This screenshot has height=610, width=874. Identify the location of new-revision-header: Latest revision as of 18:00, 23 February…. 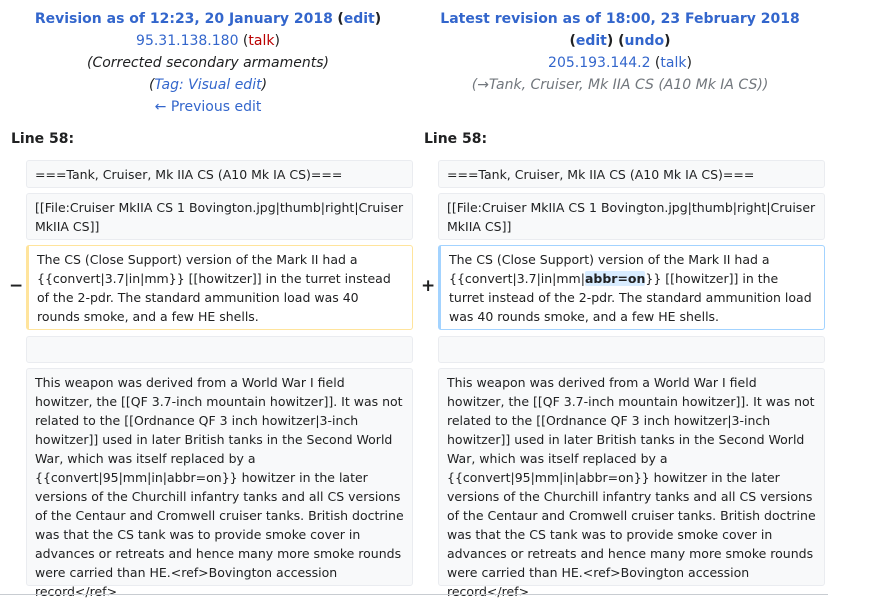
(620, 52).